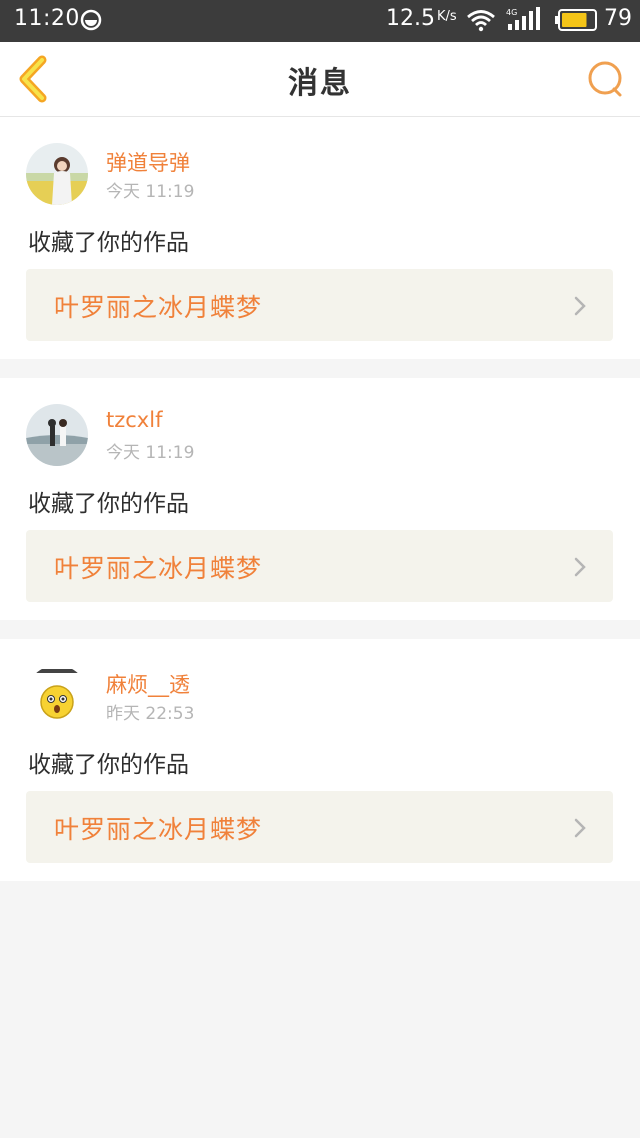 The image size is (640, 1138). I want to click on clock-icon, so click(91, 20).